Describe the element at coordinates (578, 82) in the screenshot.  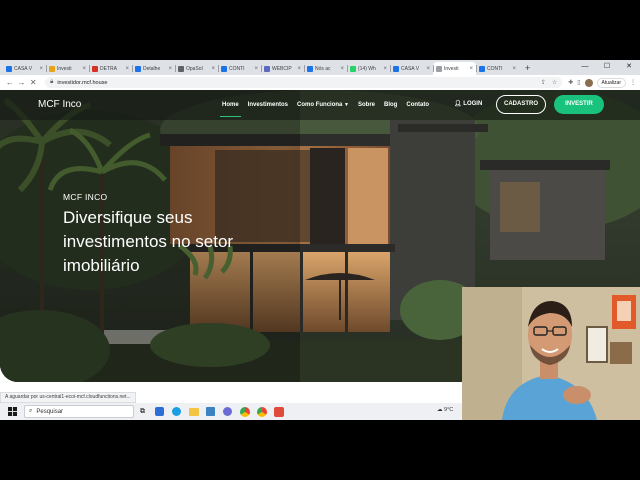
I see `sidepanel-icon: ▯` at that location.